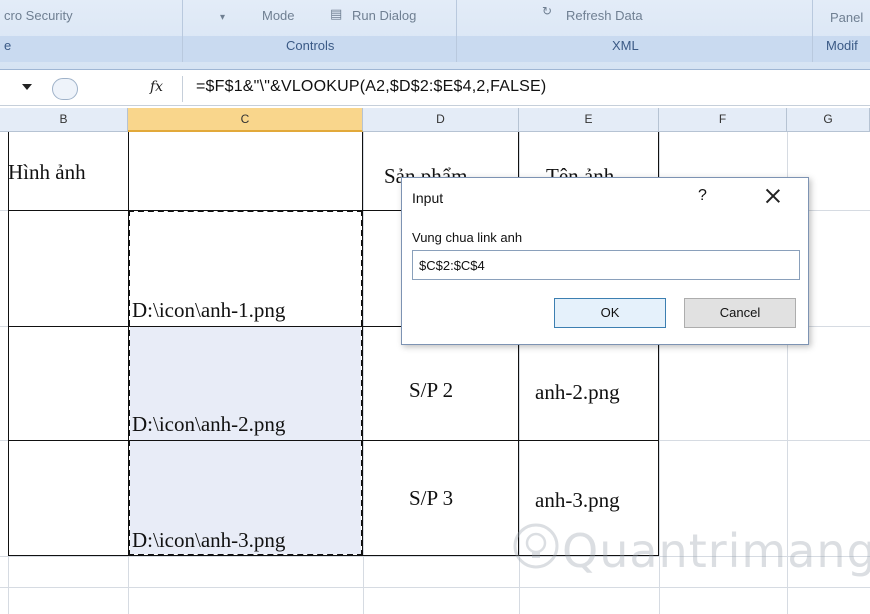  What do you see at coordinates (589, 120) in the screenshot?
I see `column-header-e: E` at bounding box center [589, 120].